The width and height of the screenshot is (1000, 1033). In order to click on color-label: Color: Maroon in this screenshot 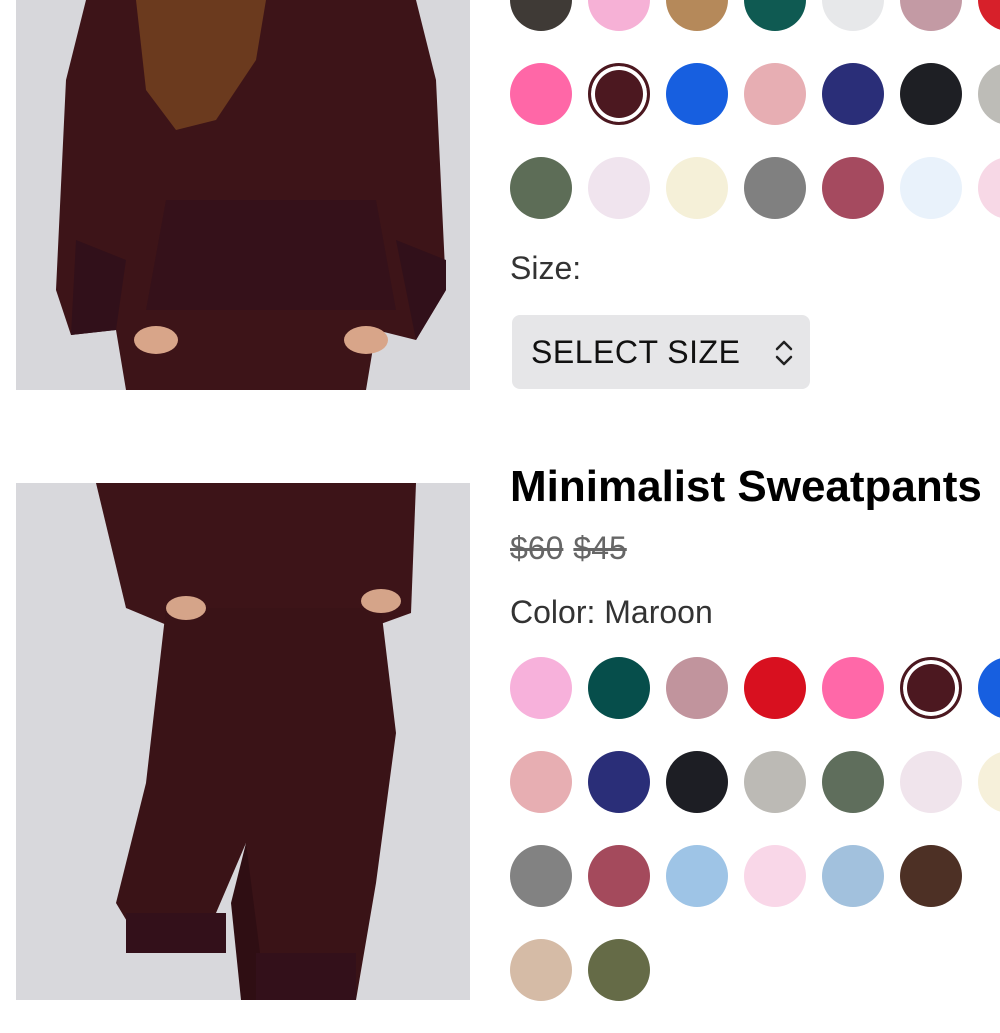, I will do `click(611, 612)`.